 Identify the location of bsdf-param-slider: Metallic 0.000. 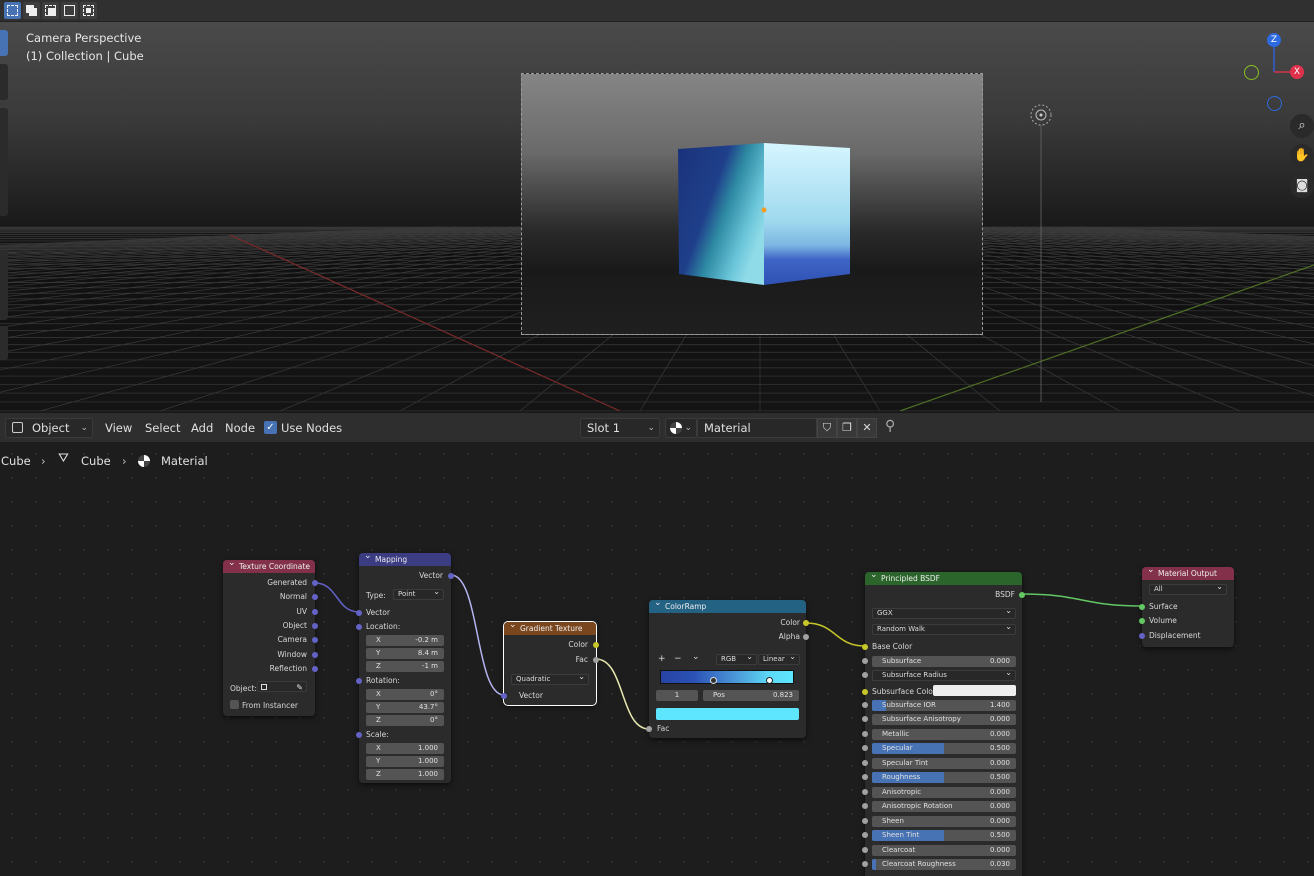
(944, 734).